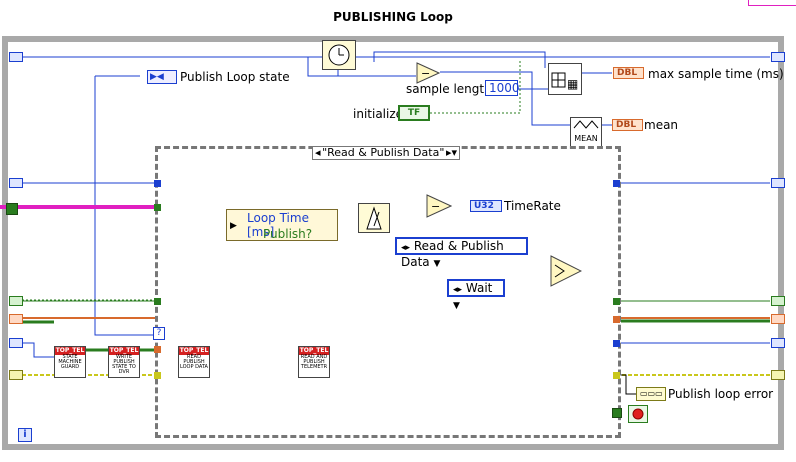 This screenshot has height=462, width=796. I want to click on stop-button, so click(638, 414).